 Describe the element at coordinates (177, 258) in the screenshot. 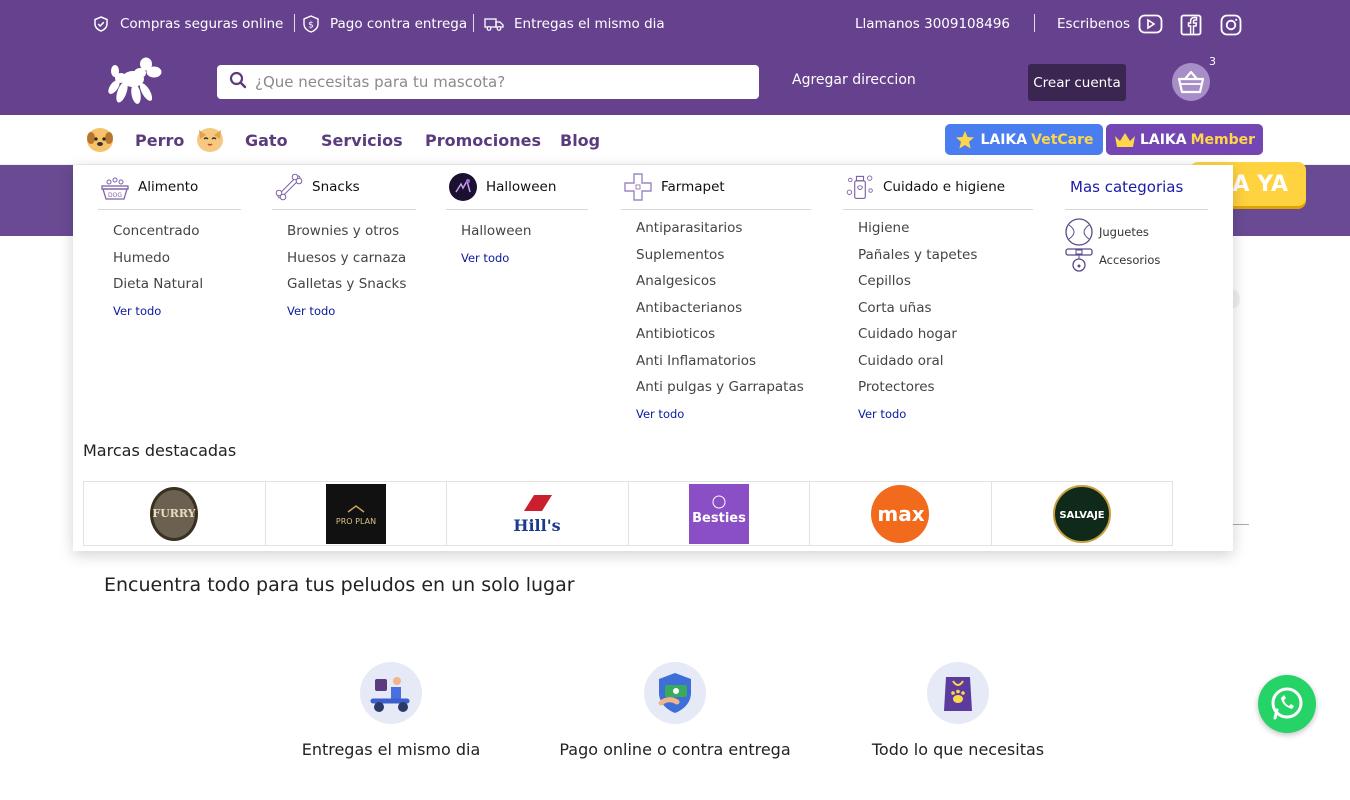

I see `subcategory-link: Humedo` at that location.